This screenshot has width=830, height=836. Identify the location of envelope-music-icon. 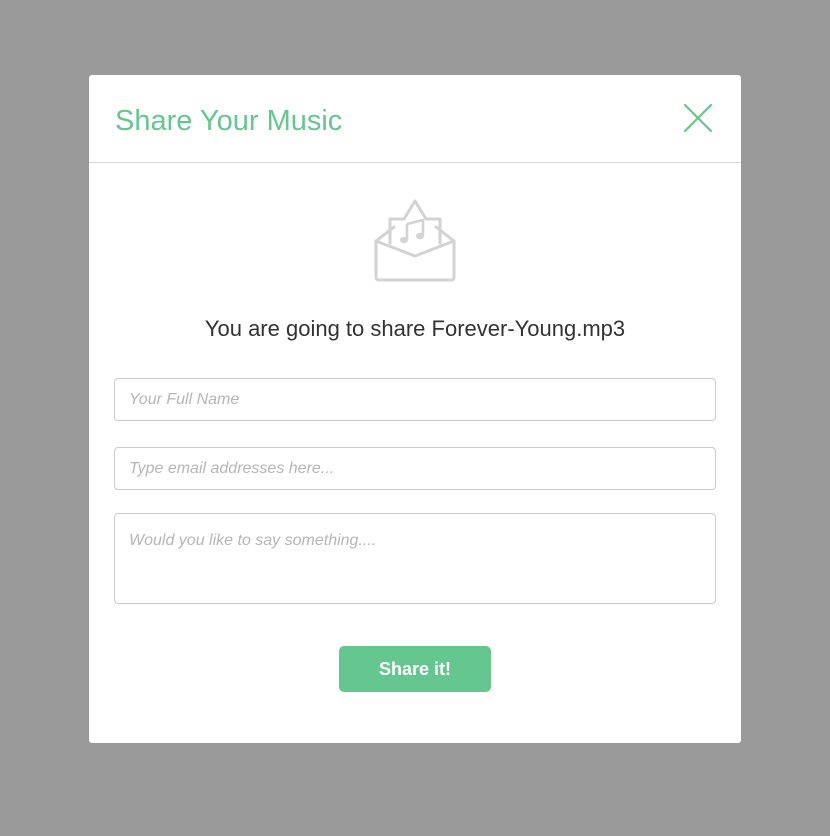
(415, 240).